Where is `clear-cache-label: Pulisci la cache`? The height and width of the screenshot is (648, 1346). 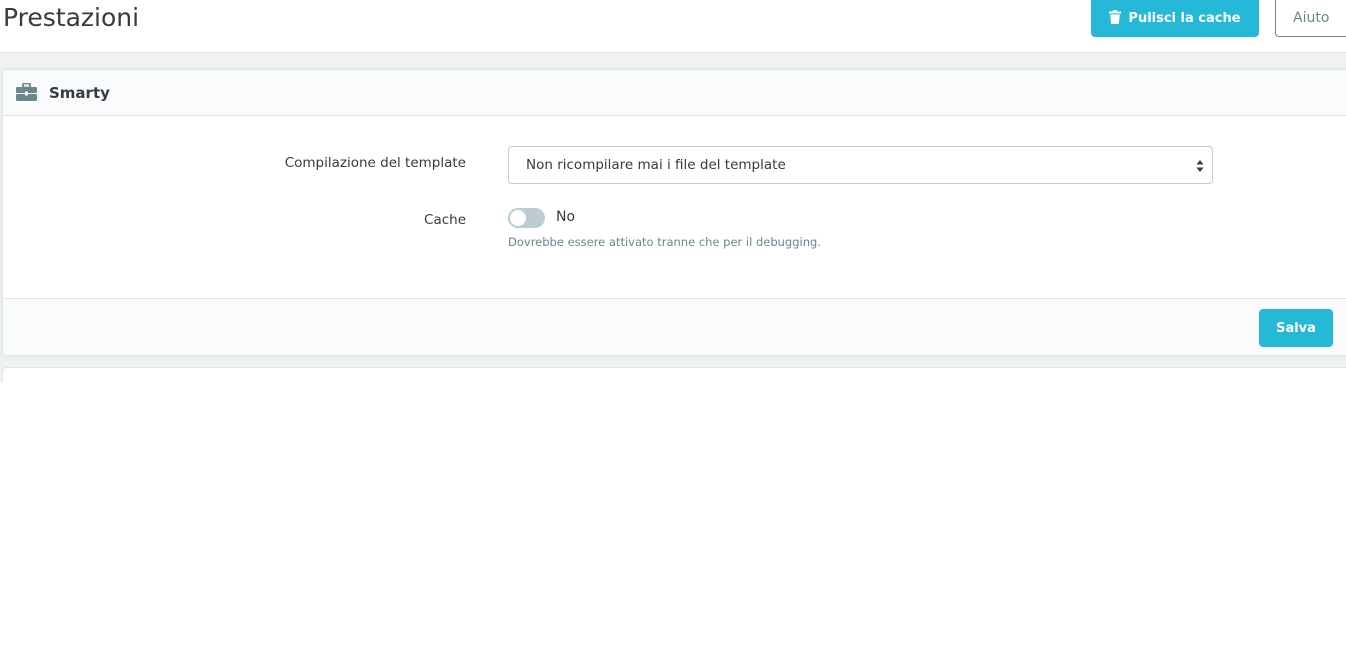 clear-cache-label: Pulisci la cache is located at coordinates (1184, 18).